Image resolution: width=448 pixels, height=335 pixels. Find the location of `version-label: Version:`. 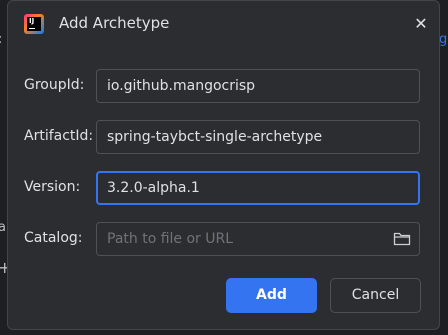

version-label: Version: is located at coordinates (52, 187).